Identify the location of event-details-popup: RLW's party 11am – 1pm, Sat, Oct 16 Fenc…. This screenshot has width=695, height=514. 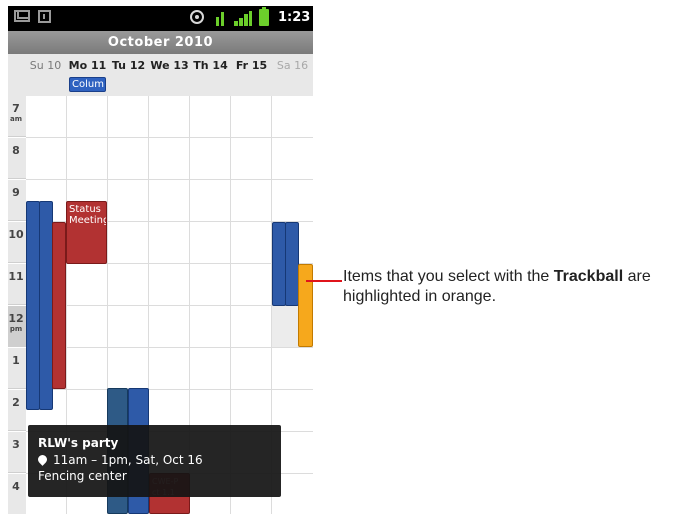
(154, 461).